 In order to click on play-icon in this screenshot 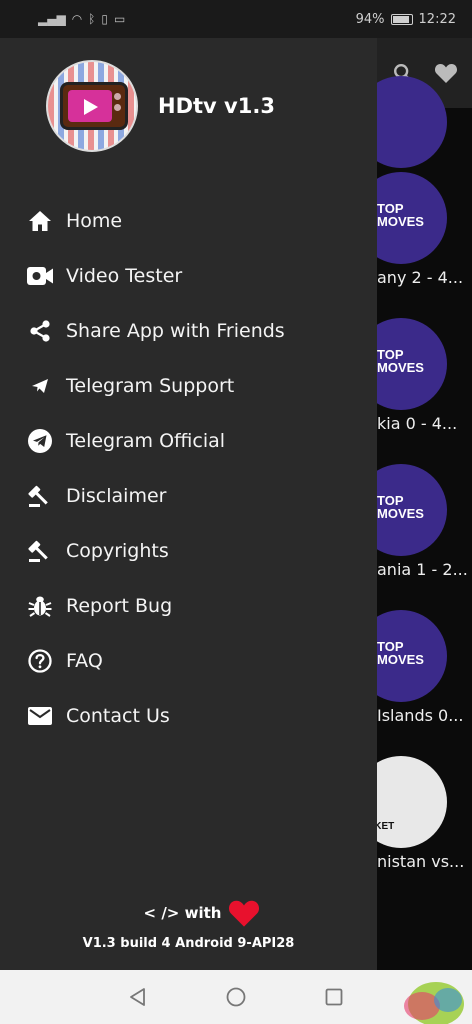, I will do `click(91, 107)`.